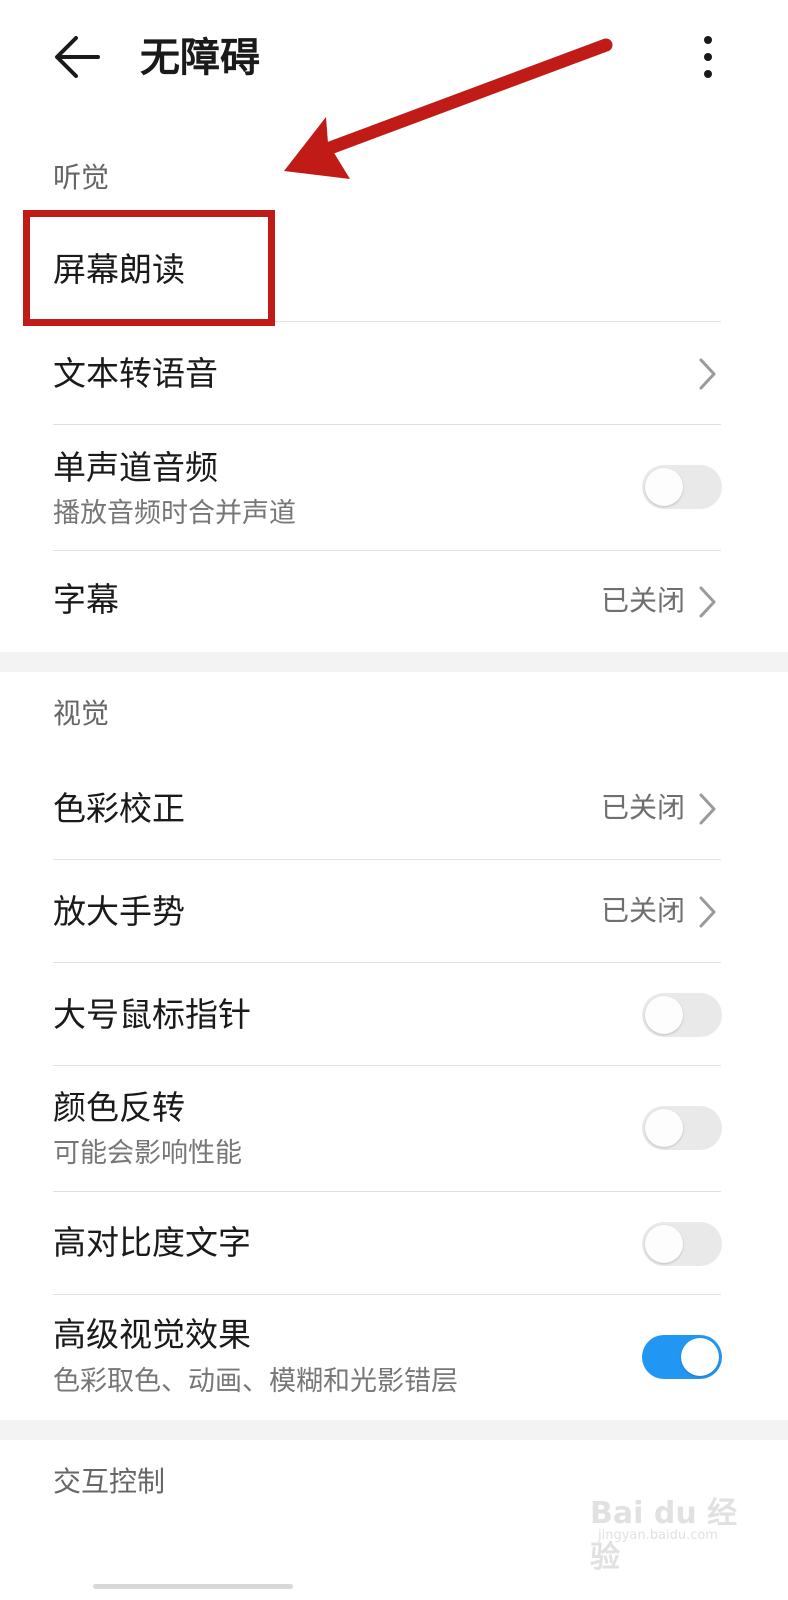  I want to click on color-inversion-title: 颜色反转, so click(119, 1107).